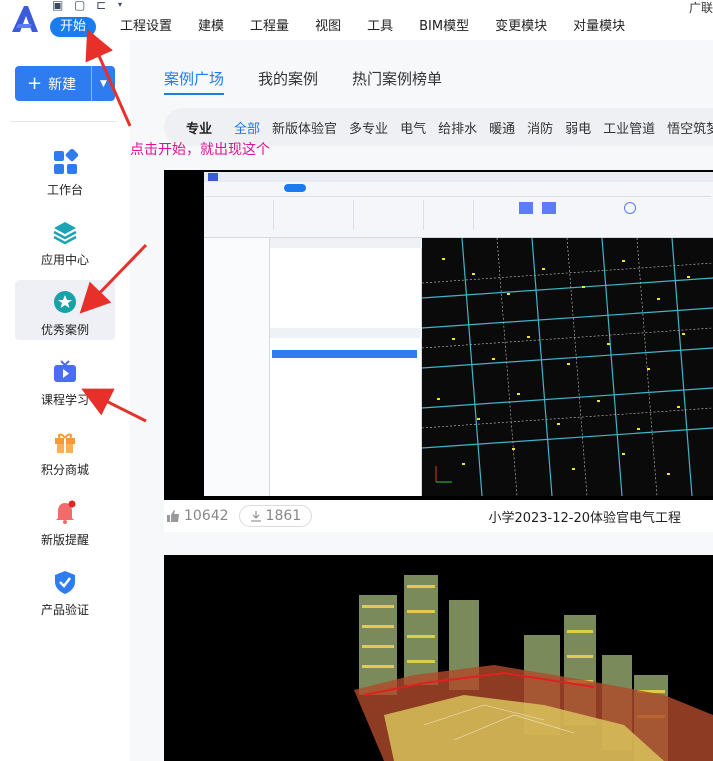 This screenshot has width=713, height=761. What do you see at coordinates (690, 127) in the screenshot?
I see `filter-wukong: 悟空筑梦` at bounding box center [690, 127].